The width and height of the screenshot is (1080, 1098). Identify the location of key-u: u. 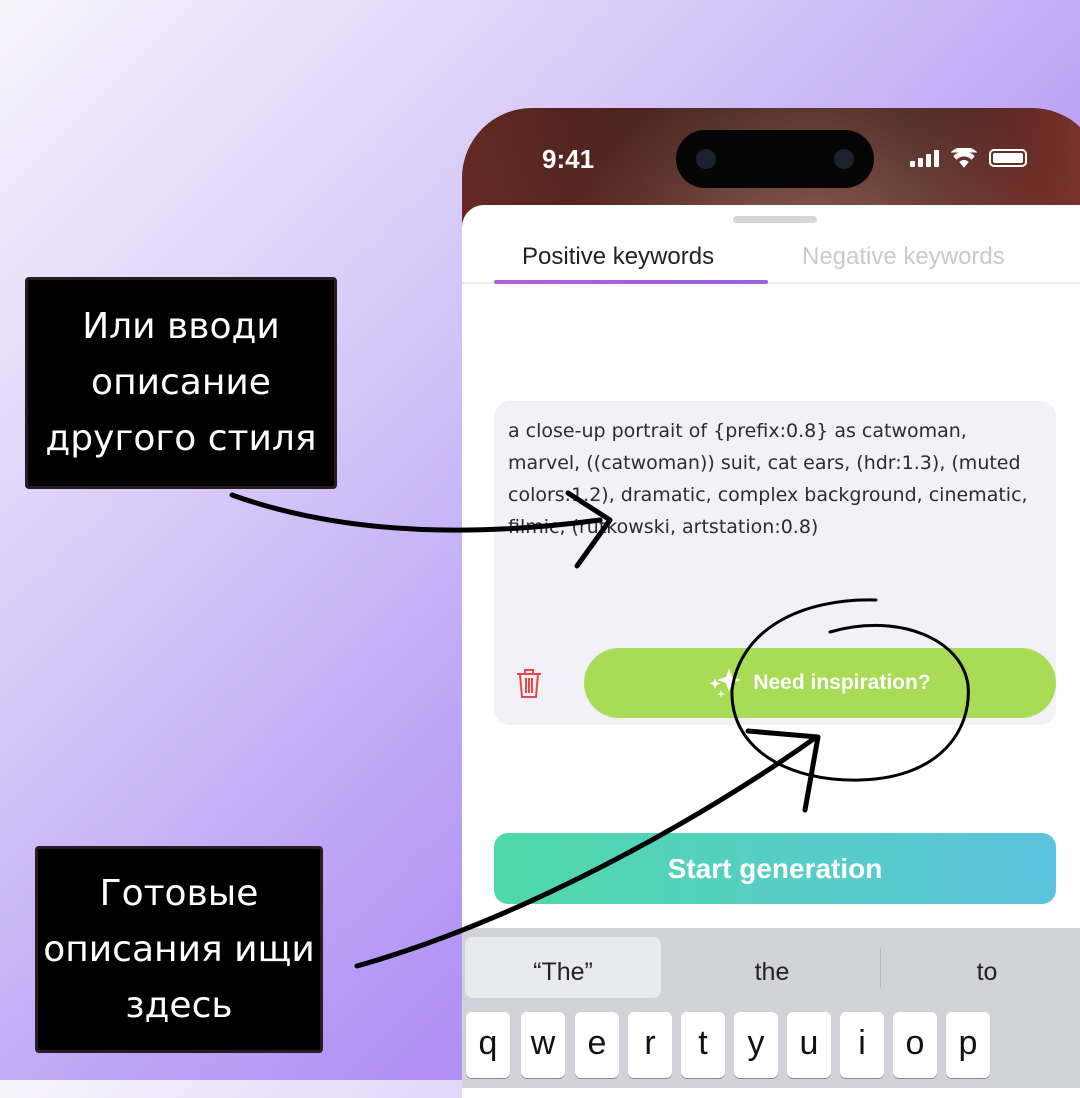
(809, 1045).